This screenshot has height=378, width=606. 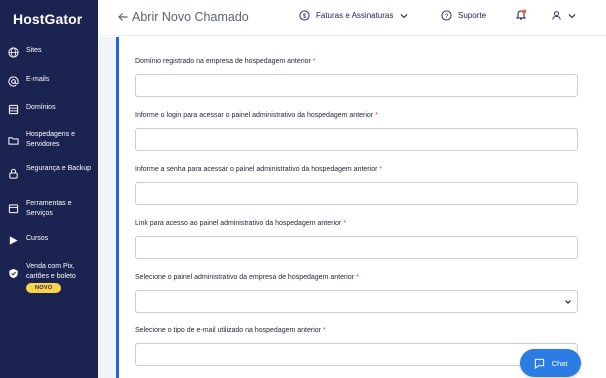 What do you see at coordinates (123, 17) in the screenshot?
I see `arrow-left-icon` at bounding box center [123, 17].